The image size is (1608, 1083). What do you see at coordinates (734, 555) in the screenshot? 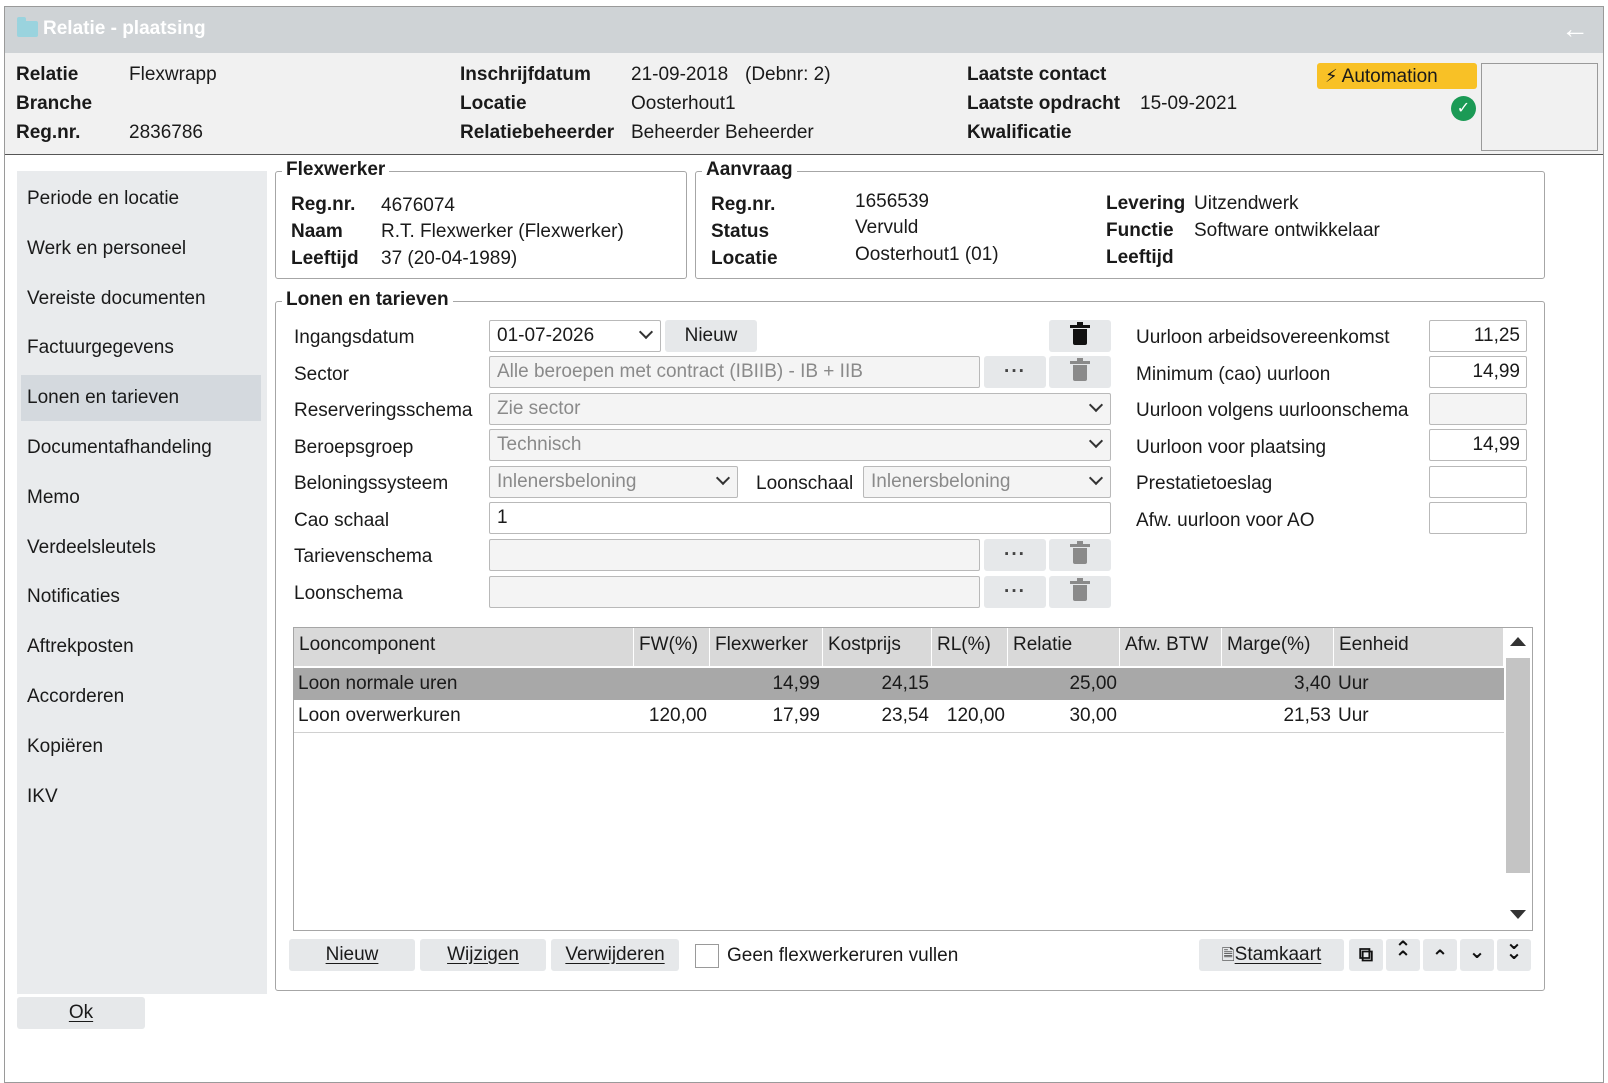
I see `tarievenschema-field` at bounding box center [734, 555].